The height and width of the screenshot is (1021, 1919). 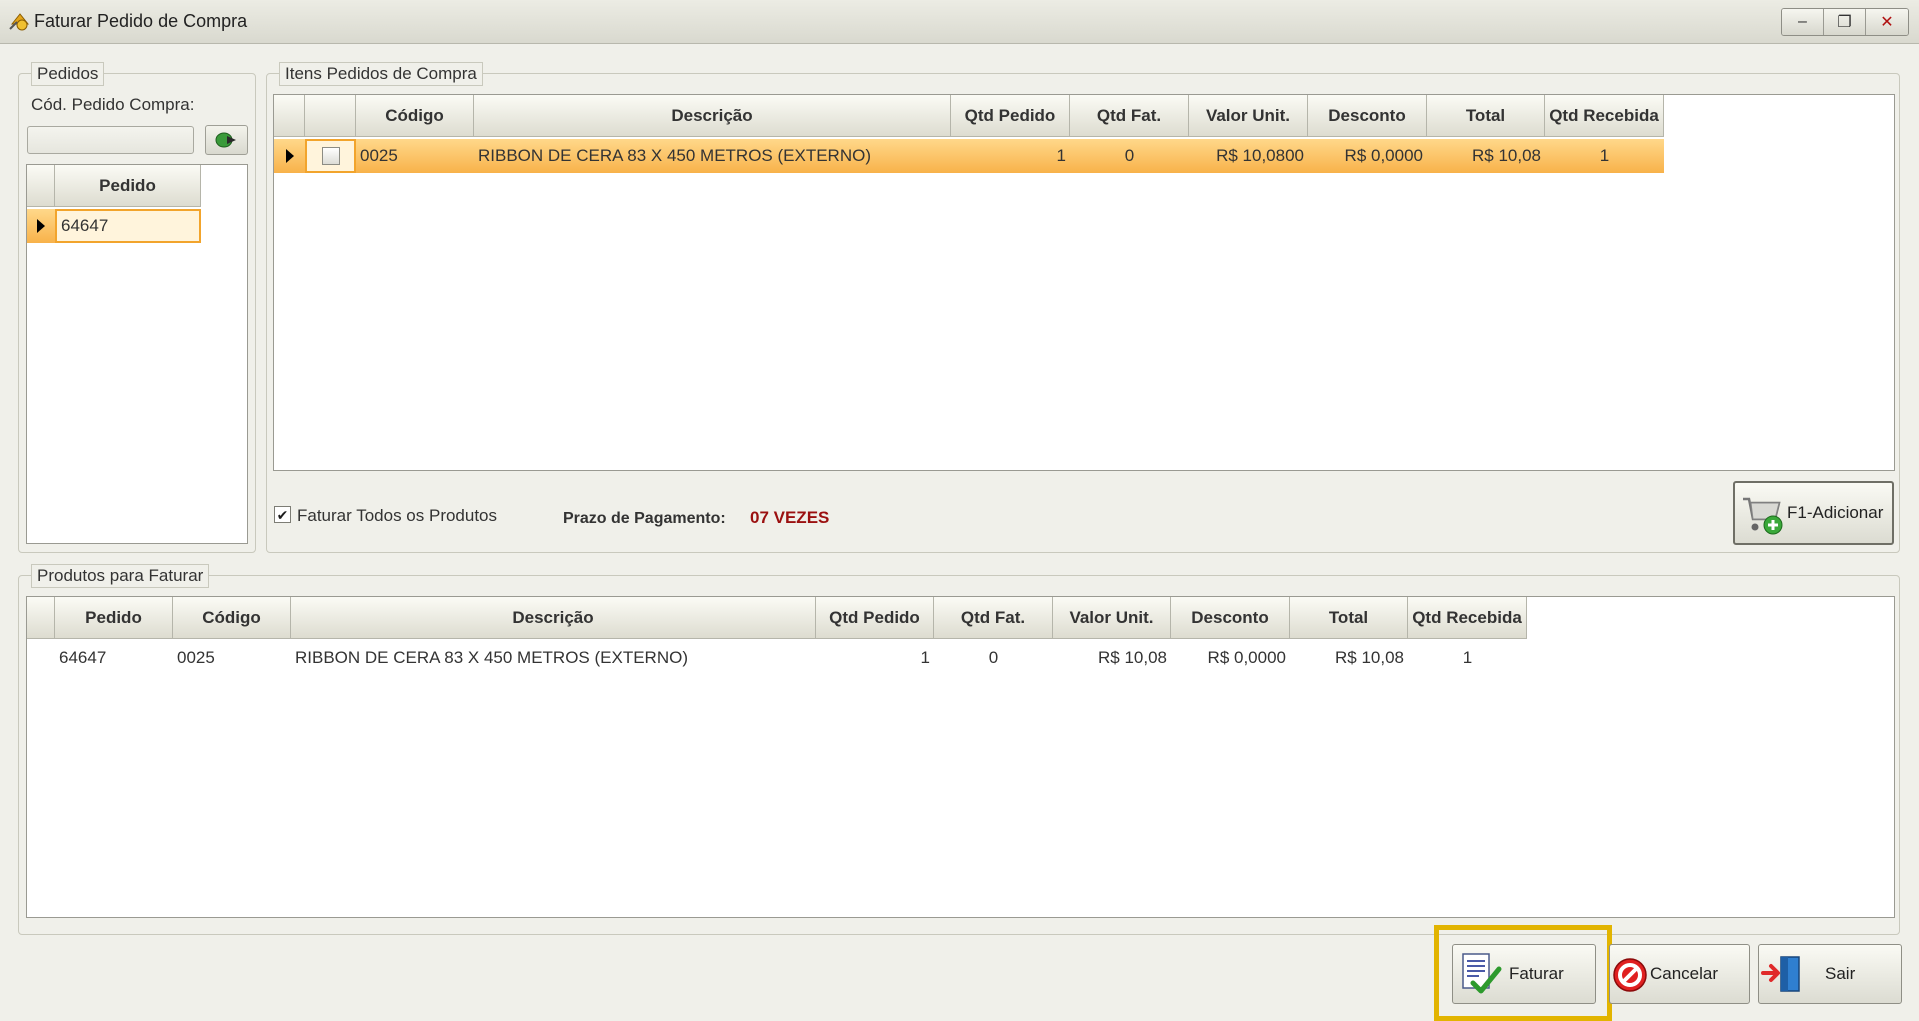 What do you see at coordinates (137, 354) in the screenshot?
I see `pedidos-grid: Pedido 64647` at bounding box center [137, 354].